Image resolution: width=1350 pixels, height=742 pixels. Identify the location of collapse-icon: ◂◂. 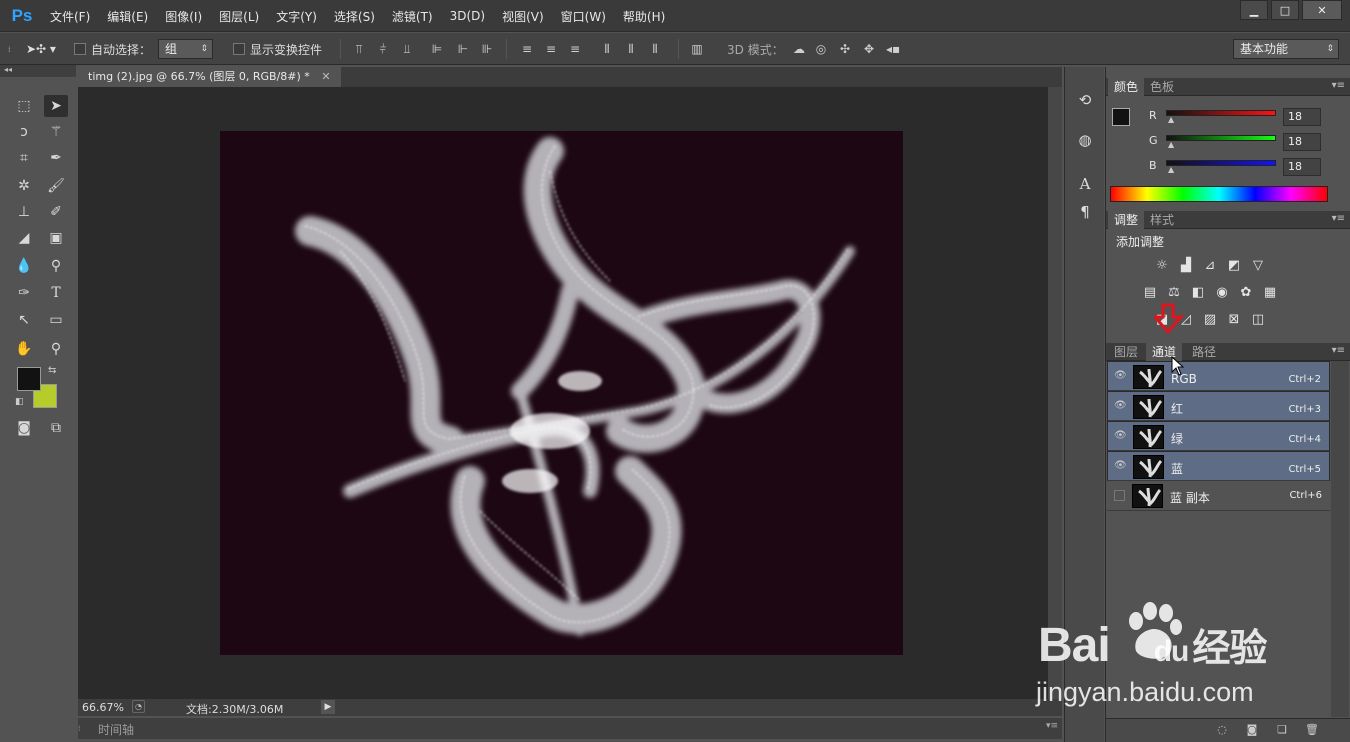
(38, 71).